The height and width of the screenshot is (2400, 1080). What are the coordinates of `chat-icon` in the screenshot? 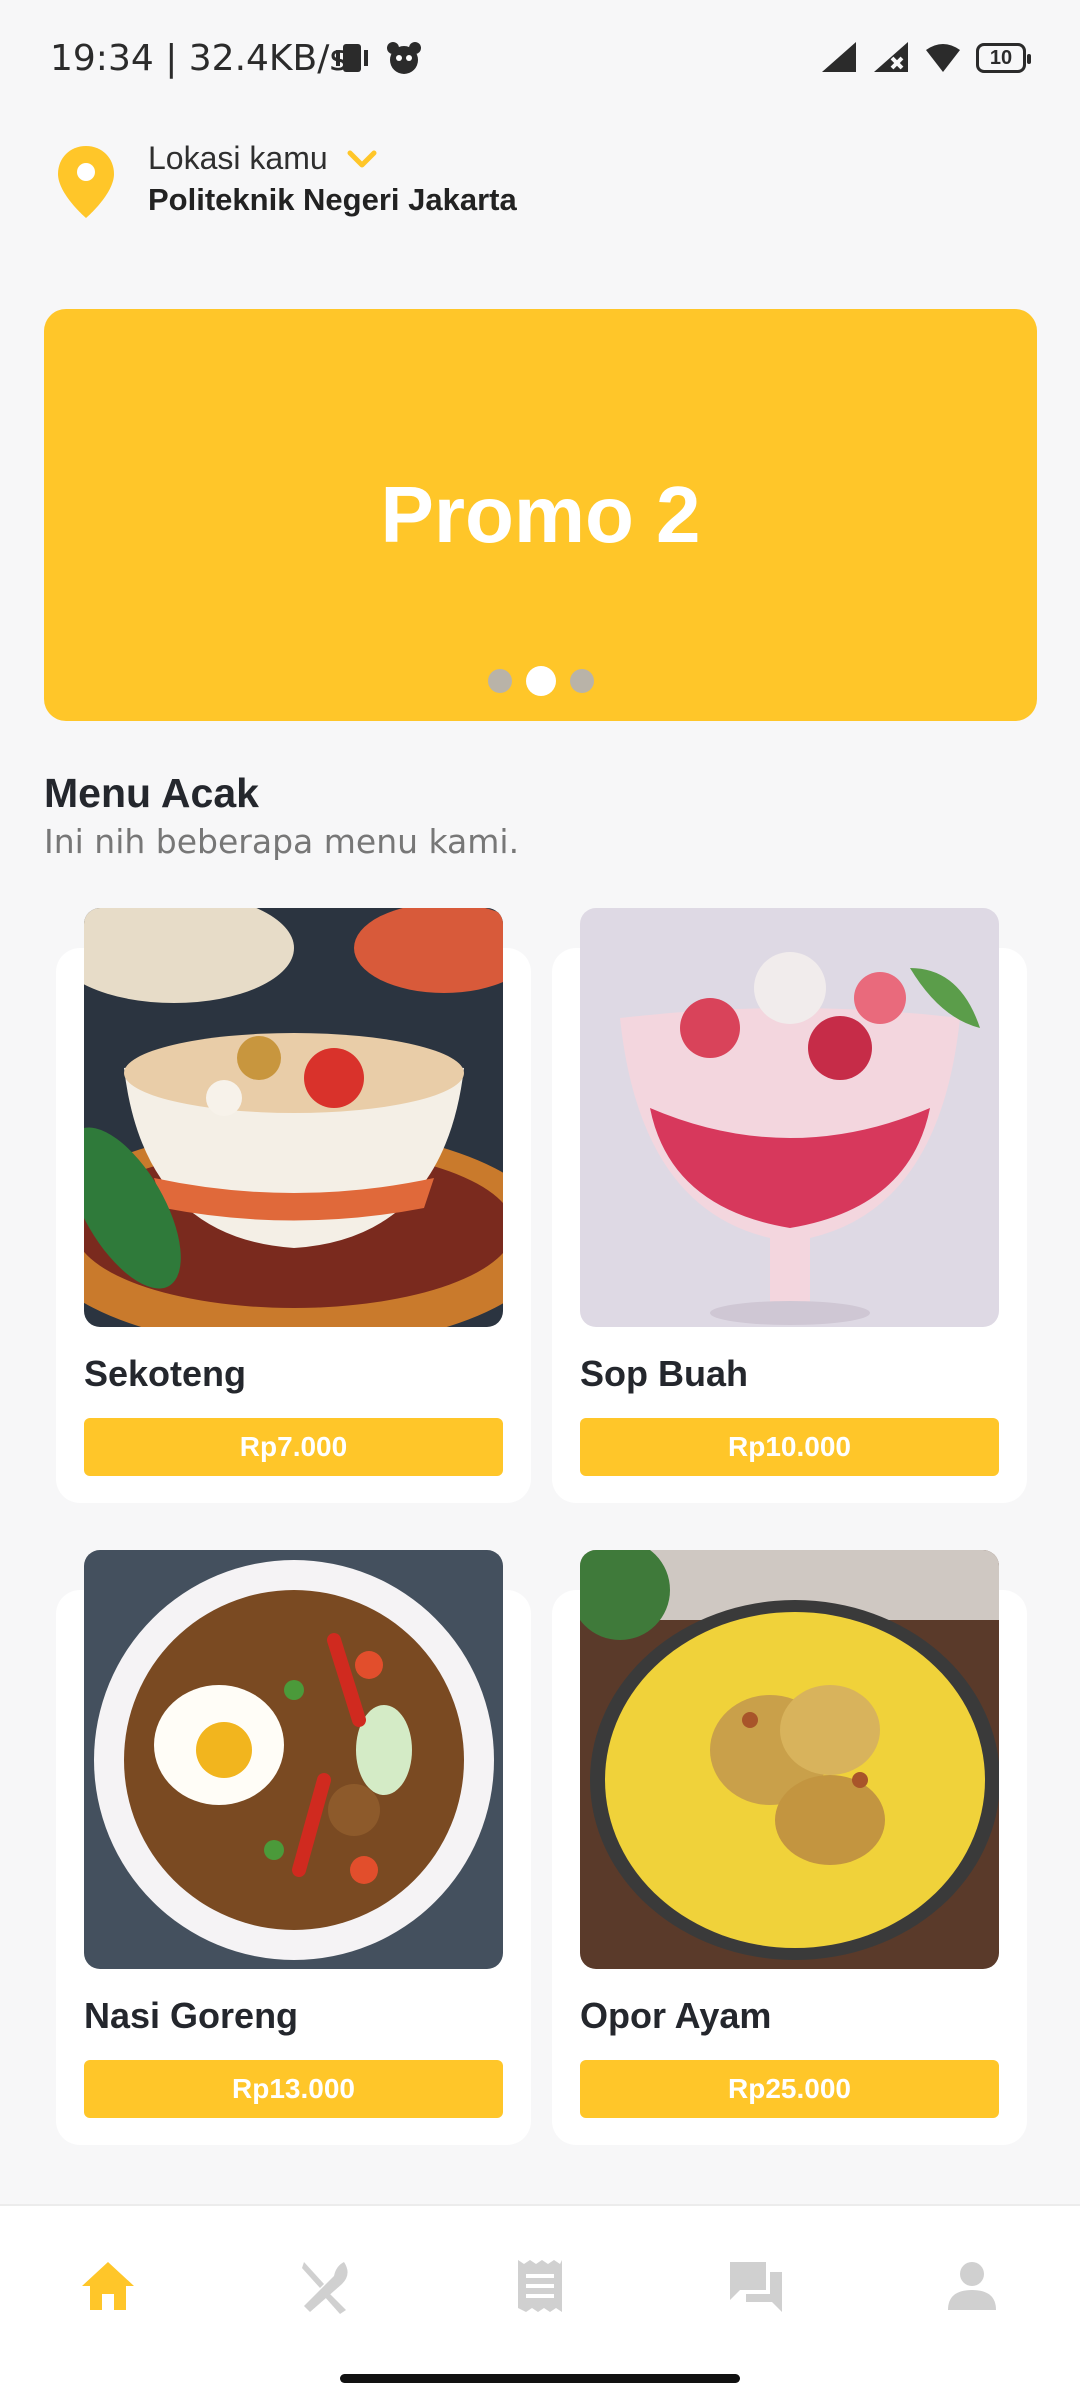 It's located at (756, 2286).